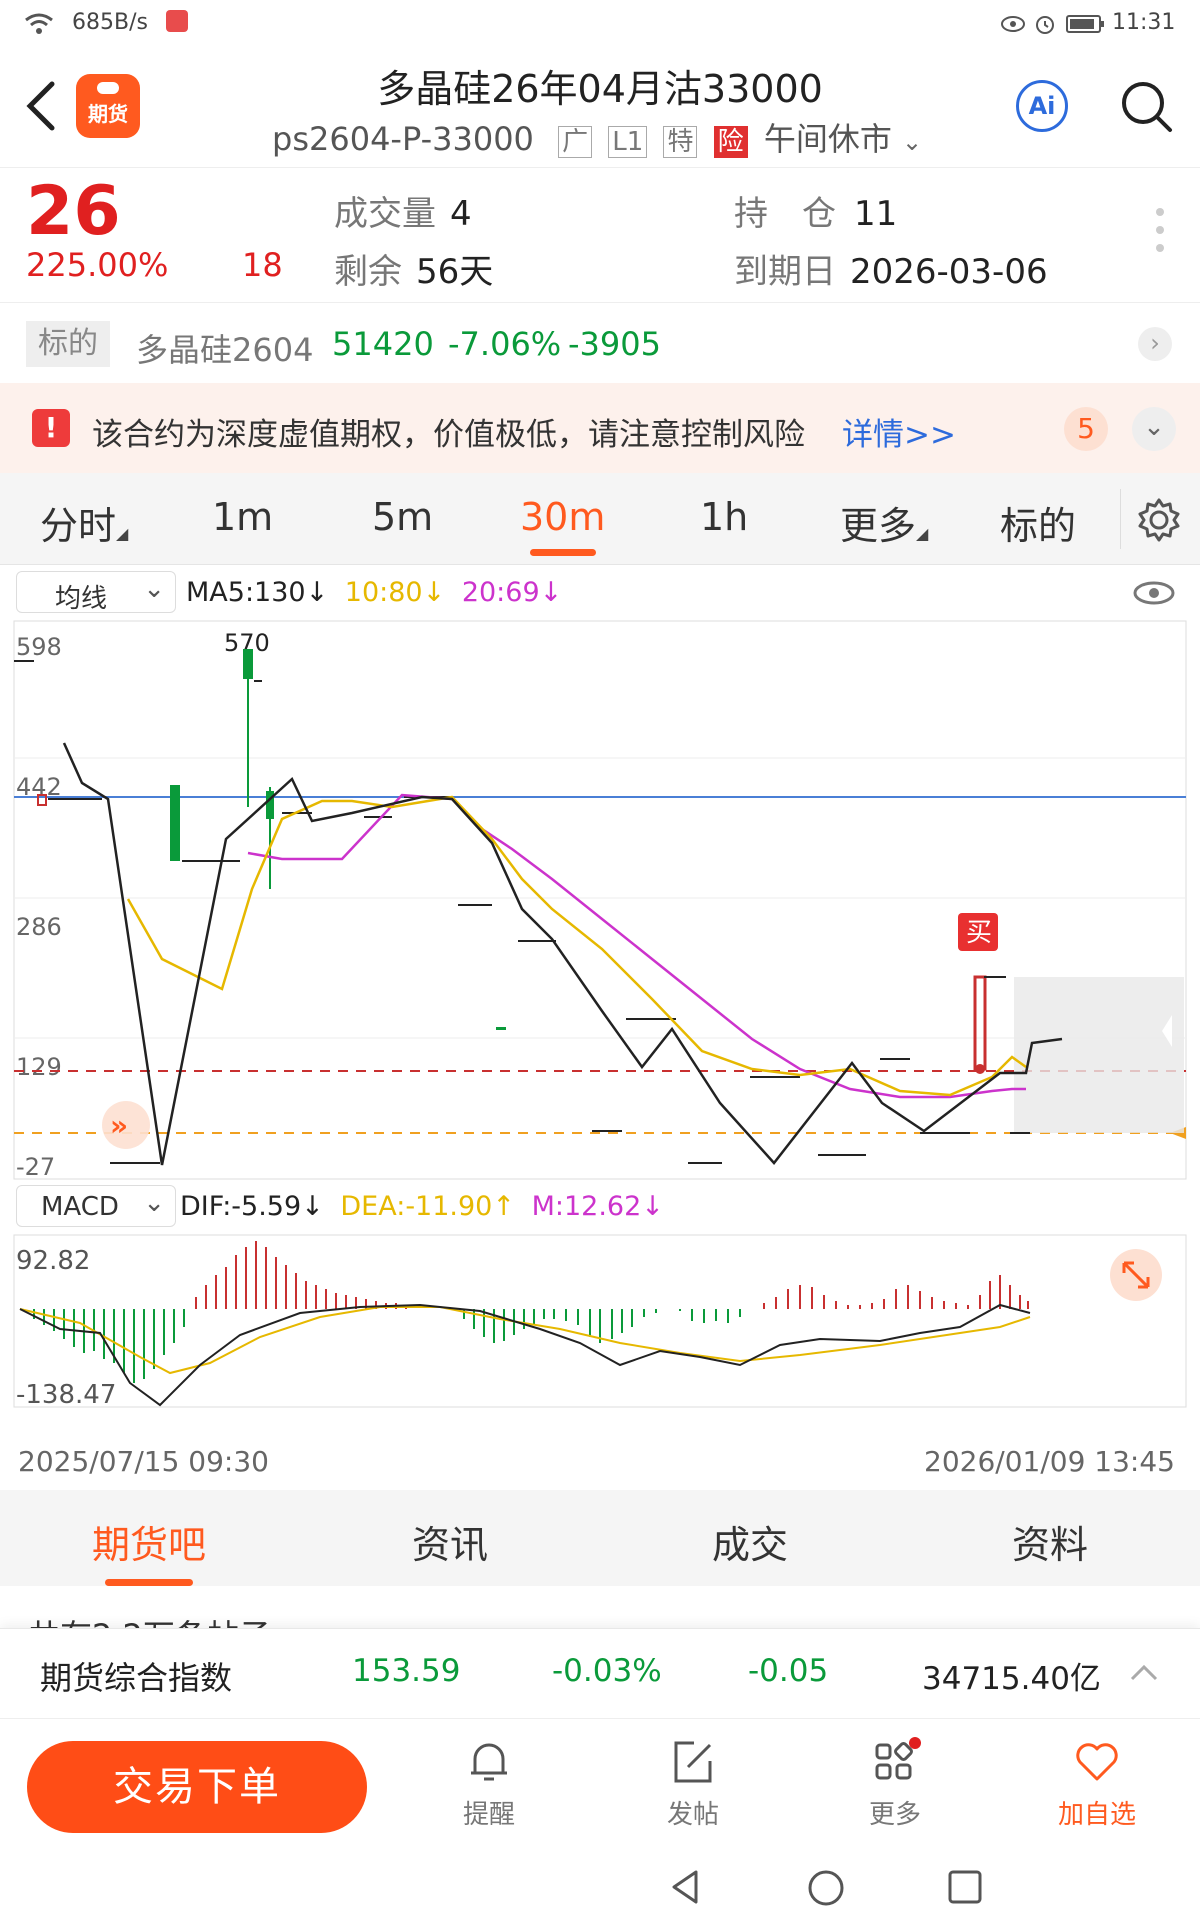 This screenshot has width=1200, height=1920. I want to click on bell-icon, so click(489, 1762).